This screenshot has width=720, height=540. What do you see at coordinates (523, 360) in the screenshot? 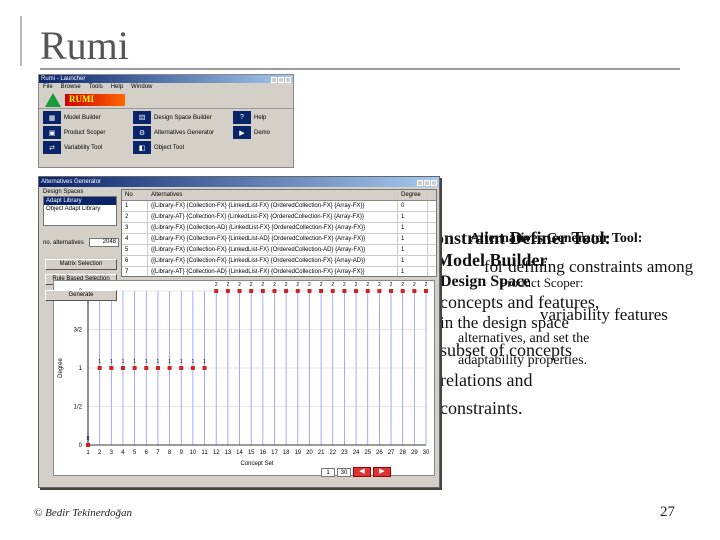
I see `body-text-7b: adaptability properties.` at bounding box center [523, 360].